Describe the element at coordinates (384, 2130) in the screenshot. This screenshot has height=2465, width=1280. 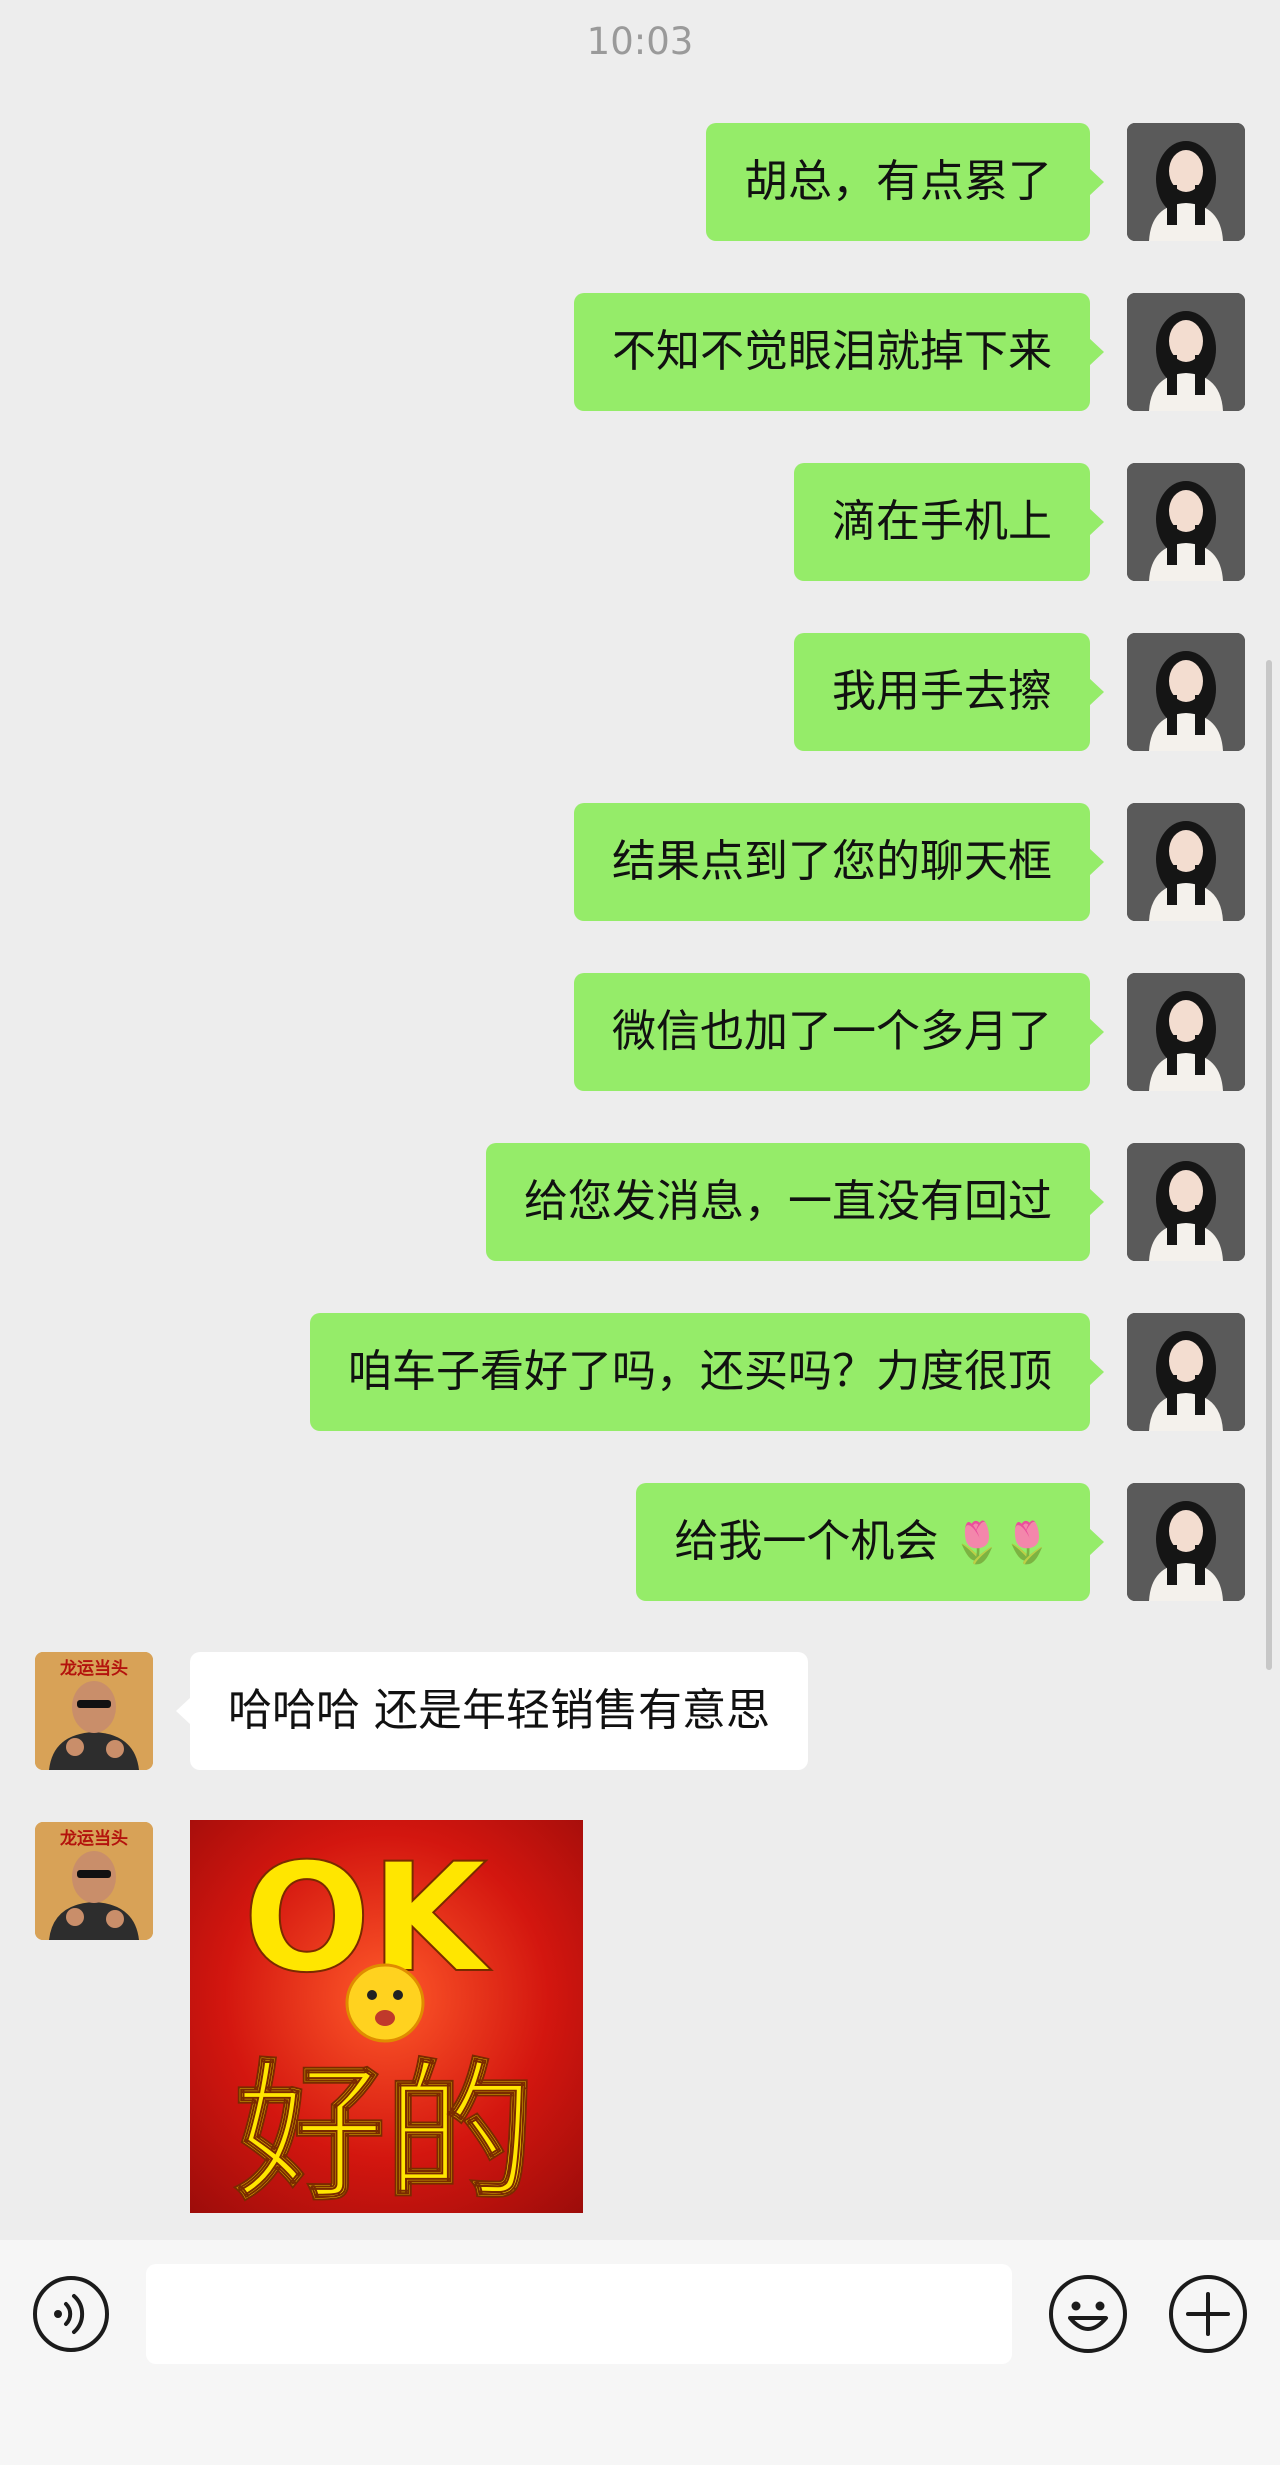
I see `sticker-haode-text: 好的` at that location.